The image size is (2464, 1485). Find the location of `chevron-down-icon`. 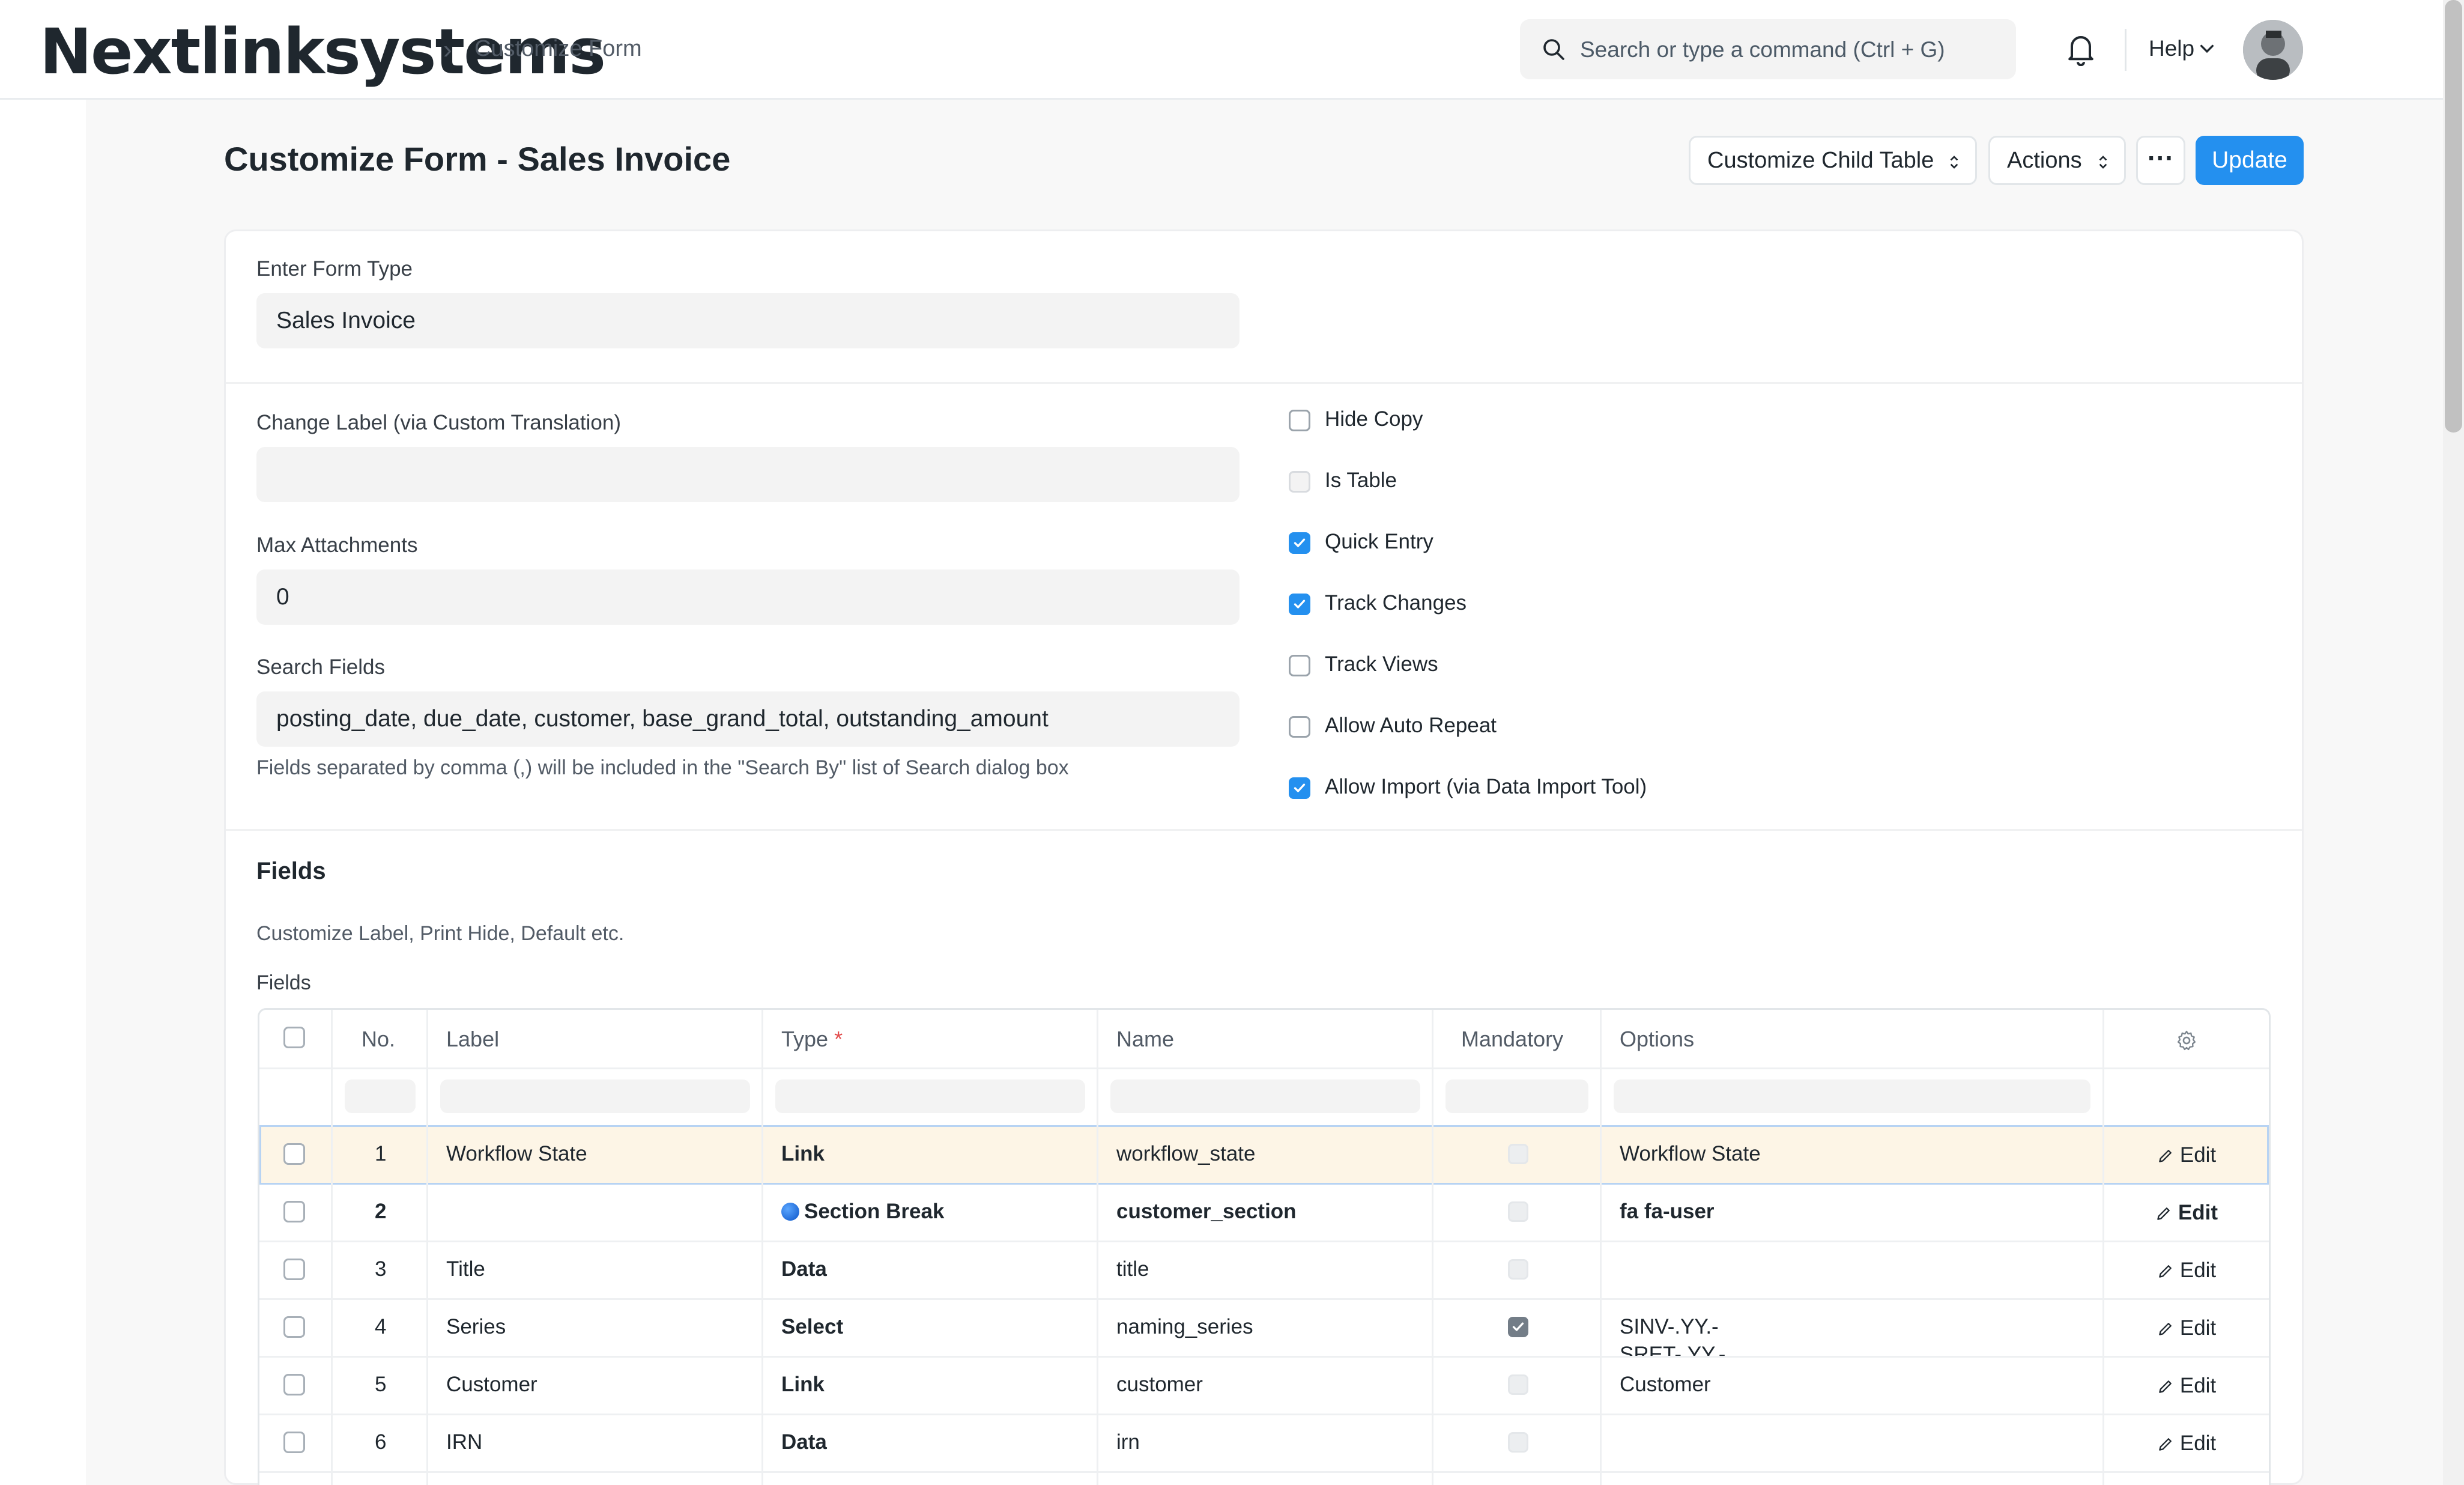

chevron-down-icon is located at coordinates (2207, 49).